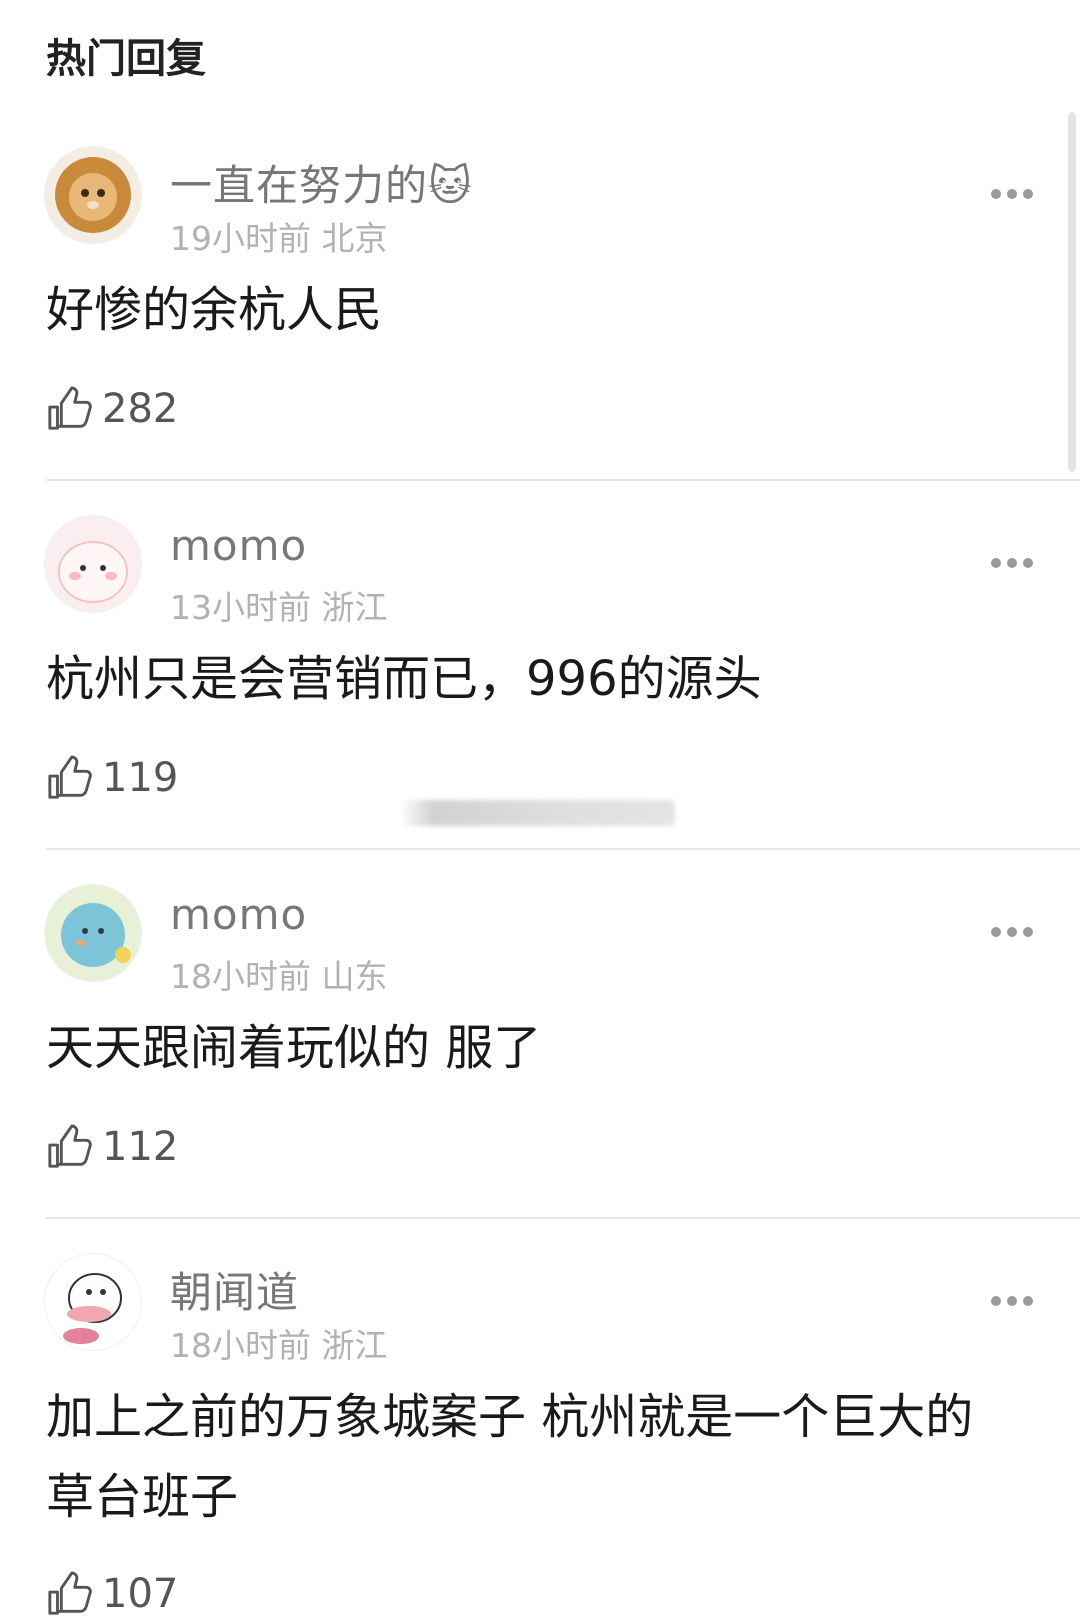 Image resolution: width=1080 pixels, height=1623 pixels. Describe the element at coordinates (214, 310) in the screenshot. I see `comment-text: 好惨的余杭人民` at that location.